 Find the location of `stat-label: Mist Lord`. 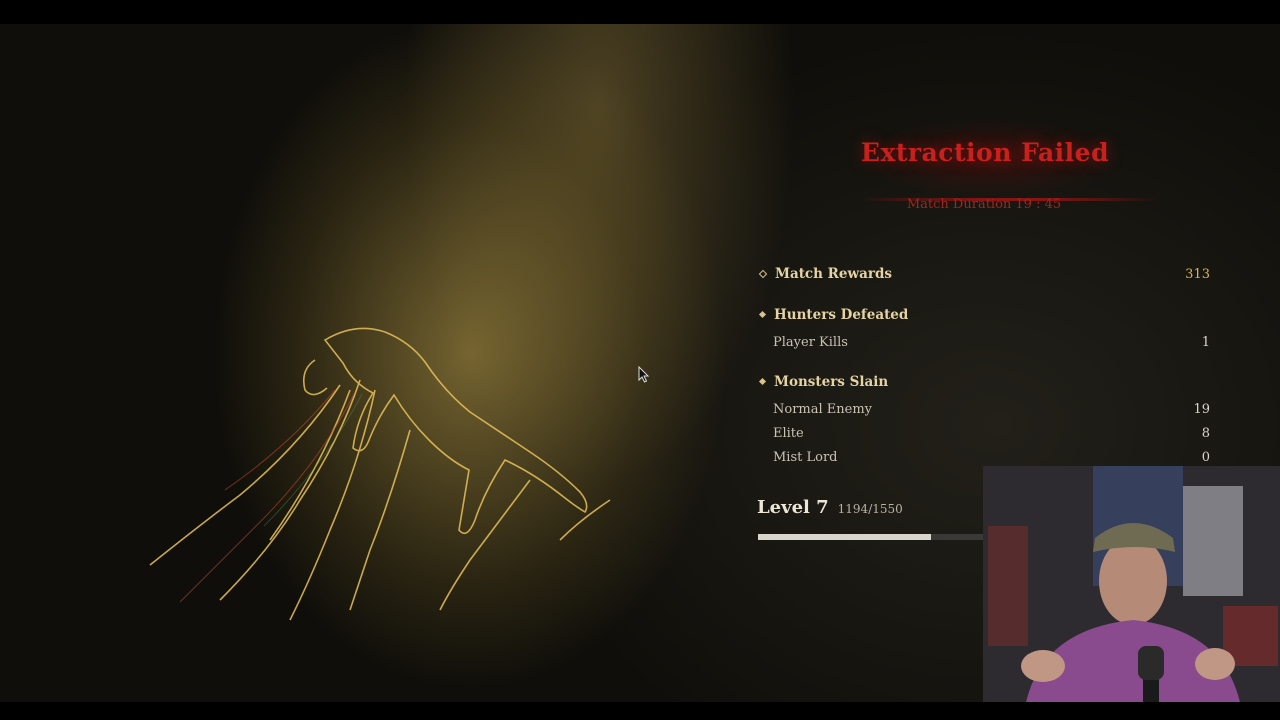

stat-label: Mist Lord is located at coordinates (805, 457).